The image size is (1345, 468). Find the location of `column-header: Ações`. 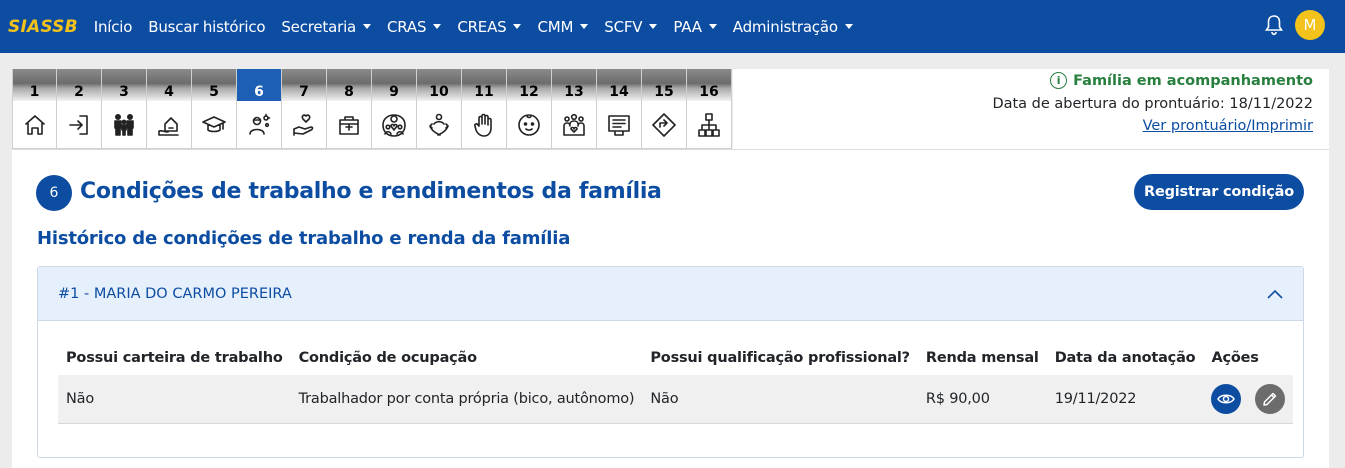

column-header: Ações is located at coordinates (1235, 358).